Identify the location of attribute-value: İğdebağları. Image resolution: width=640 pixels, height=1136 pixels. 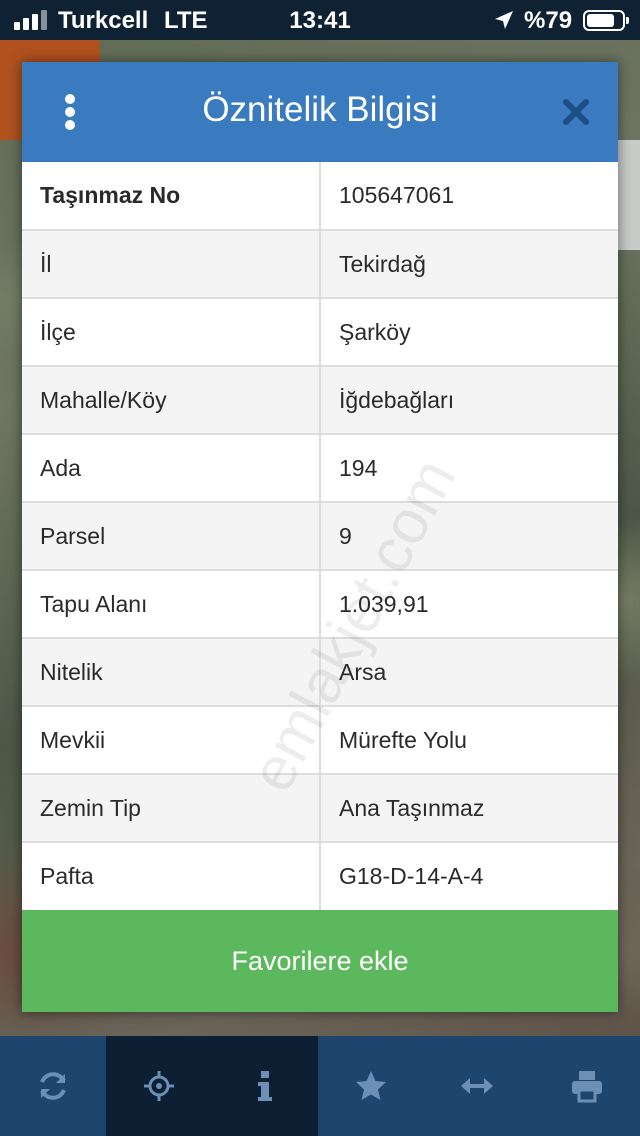
(469, 399).